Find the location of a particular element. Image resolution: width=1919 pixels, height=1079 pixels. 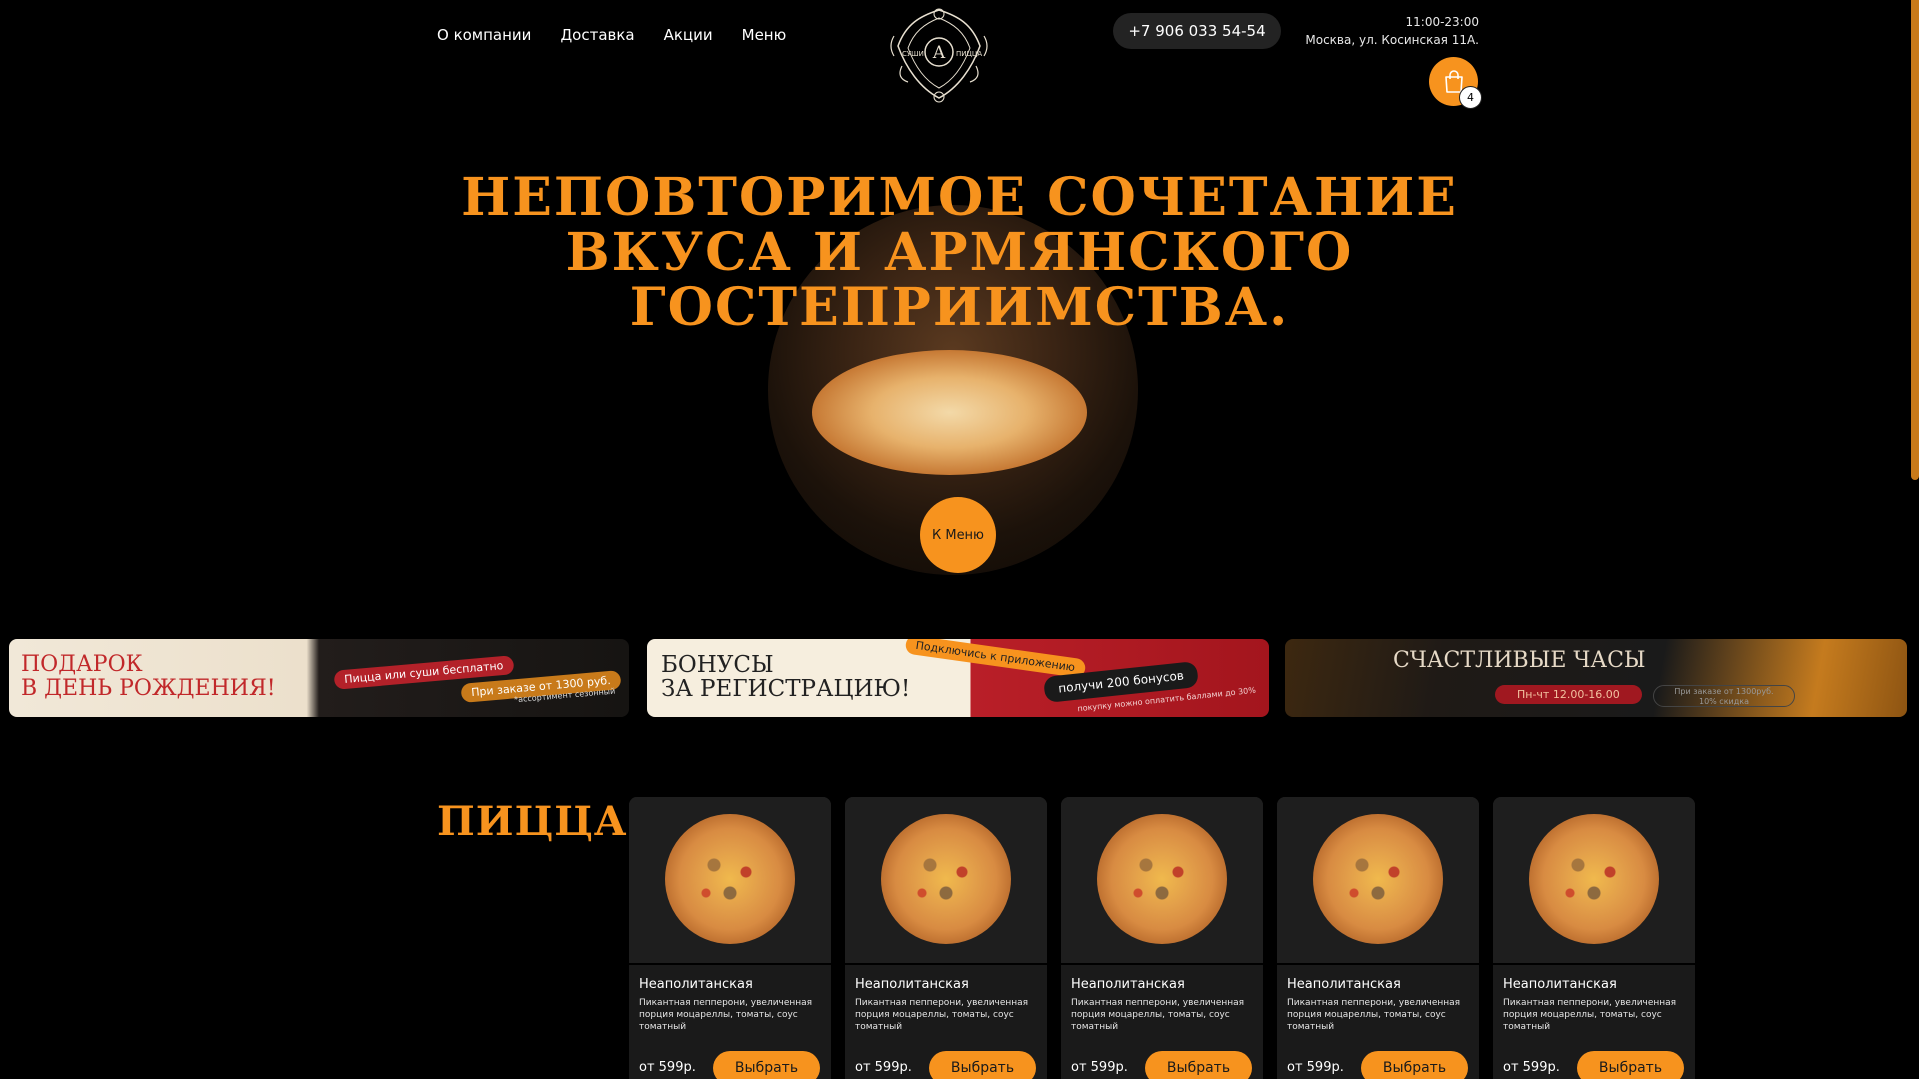

cart-count-badge: 4 is located at coordinates (1470, 97).